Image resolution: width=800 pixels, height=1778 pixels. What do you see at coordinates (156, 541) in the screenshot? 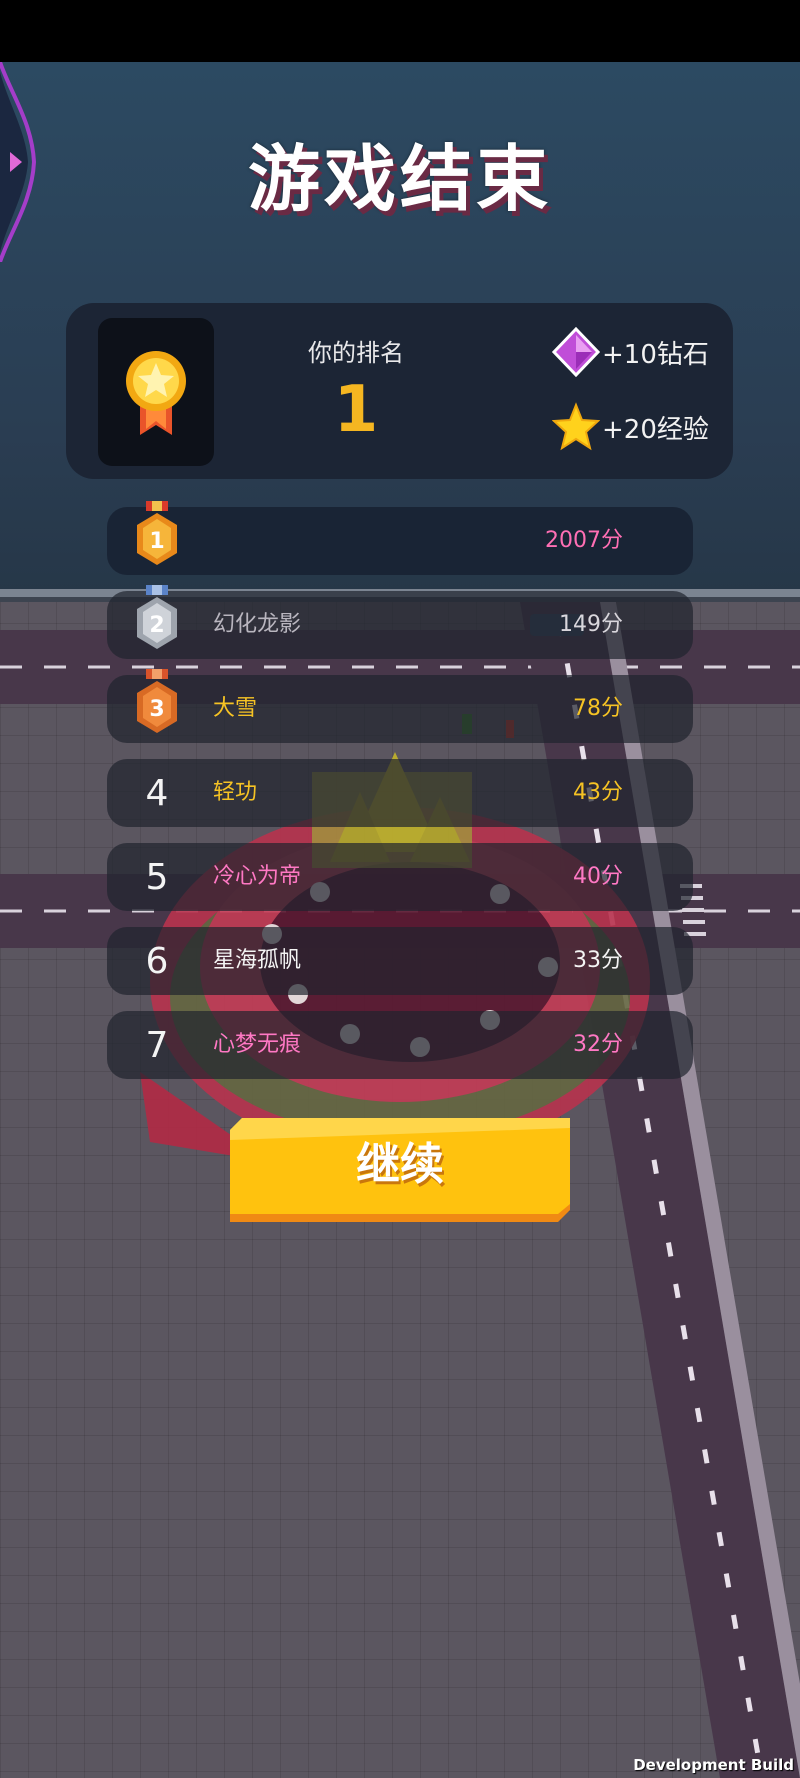
I see `medal-rank-number: 1` at bounding box center [156, 541].